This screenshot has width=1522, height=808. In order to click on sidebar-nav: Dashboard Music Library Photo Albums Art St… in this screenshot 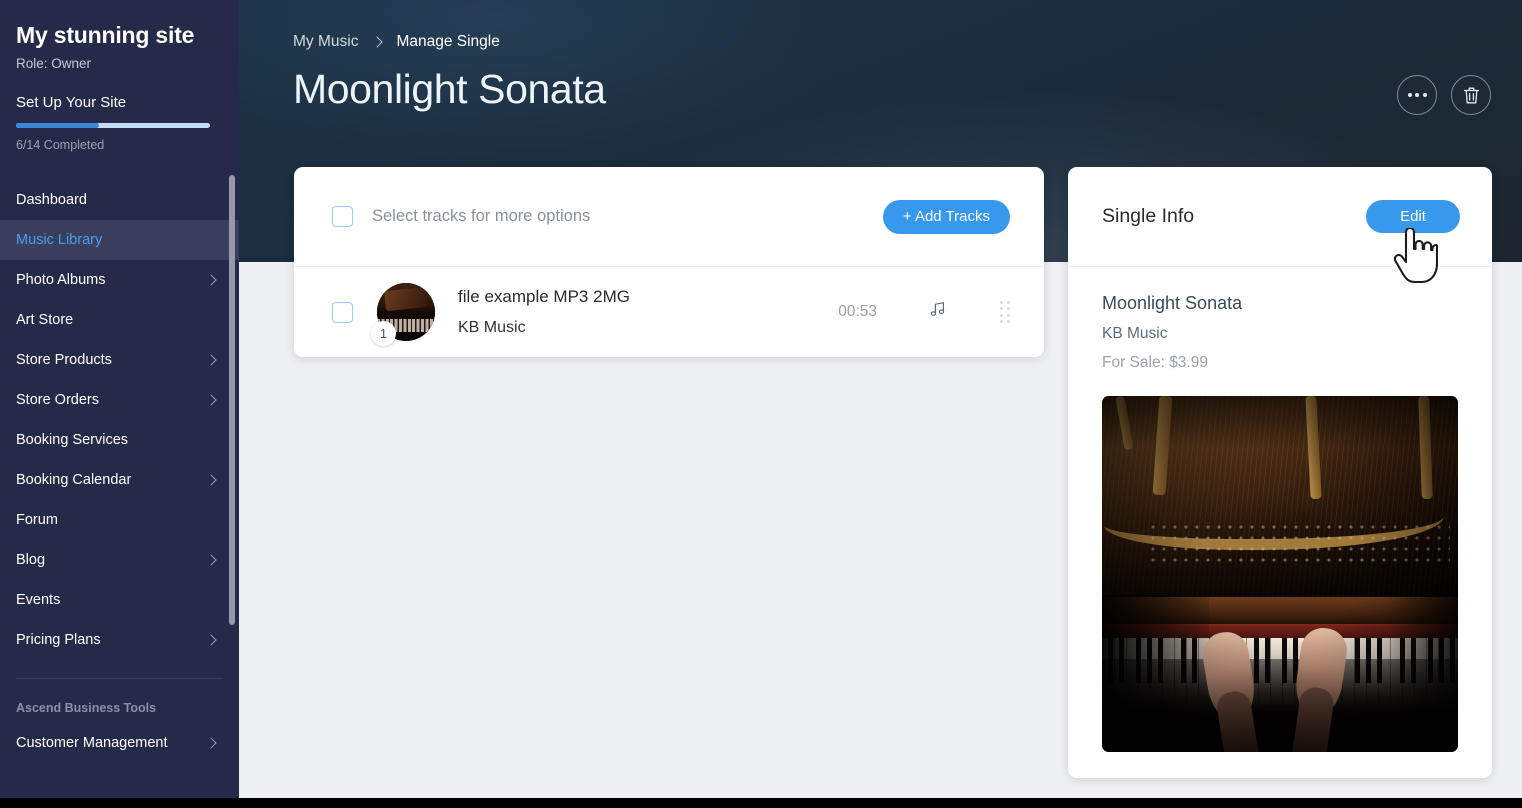, I will do `click(119, 489)`.